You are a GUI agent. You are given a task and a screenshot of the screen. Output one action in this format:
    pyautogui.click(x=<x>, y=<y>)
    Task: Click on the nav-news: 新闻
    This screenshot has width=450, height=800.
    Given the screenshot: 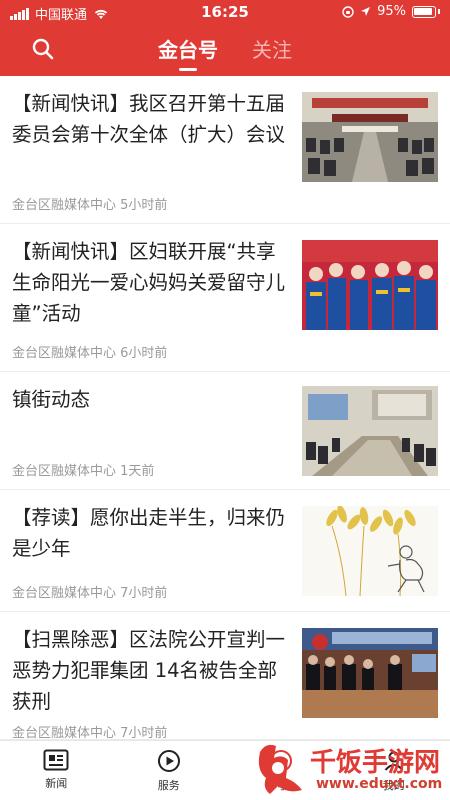 What is the action you would take?
    pyautogui.click(x=56, y=770)
    